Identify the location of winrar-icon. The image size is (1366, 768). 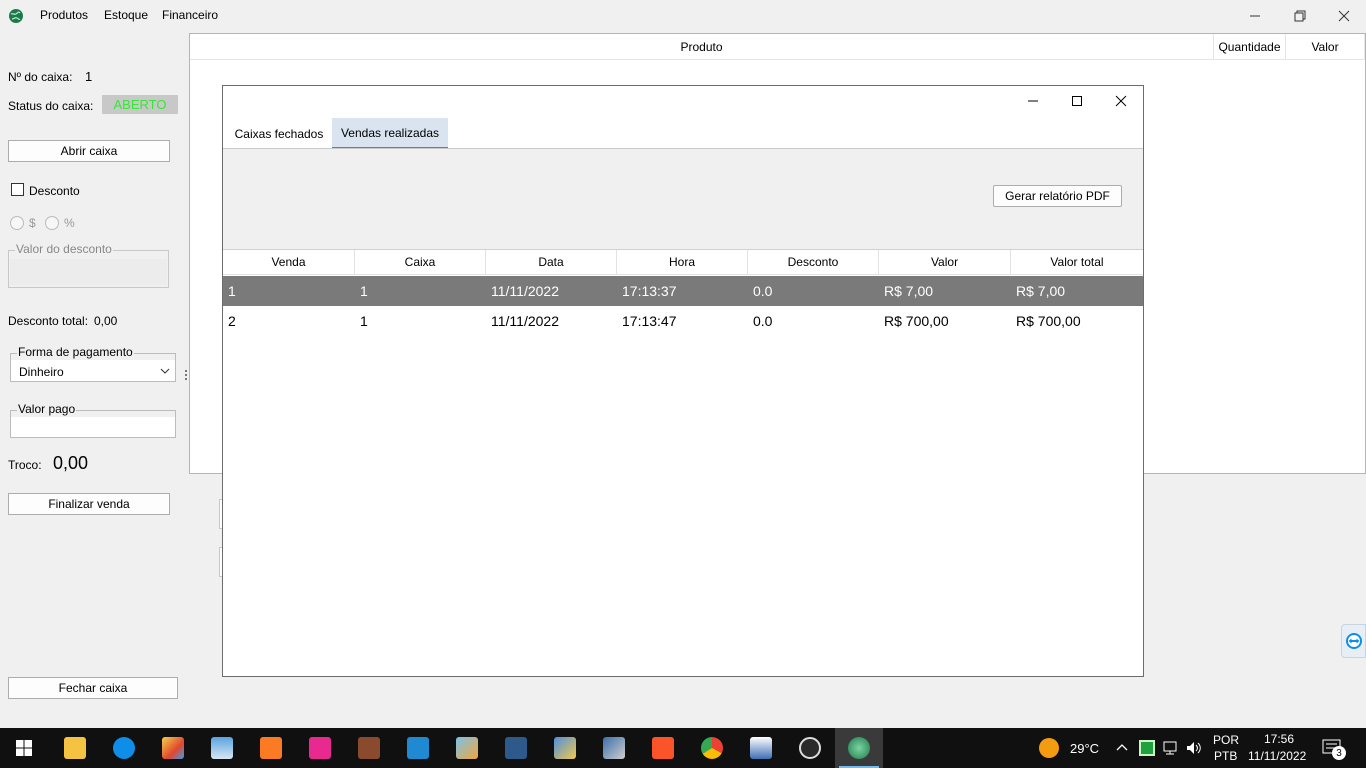
(369, 748).